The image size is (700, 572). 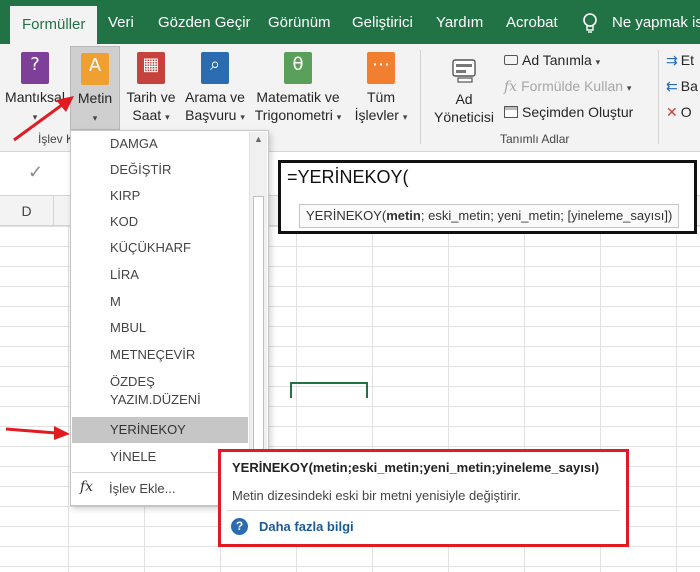 What do you see at coordinates (535, 139) in the screenshot?
I see `group-label-defined-names: Tanımlı Adlar` at bounding box center [535, 139].